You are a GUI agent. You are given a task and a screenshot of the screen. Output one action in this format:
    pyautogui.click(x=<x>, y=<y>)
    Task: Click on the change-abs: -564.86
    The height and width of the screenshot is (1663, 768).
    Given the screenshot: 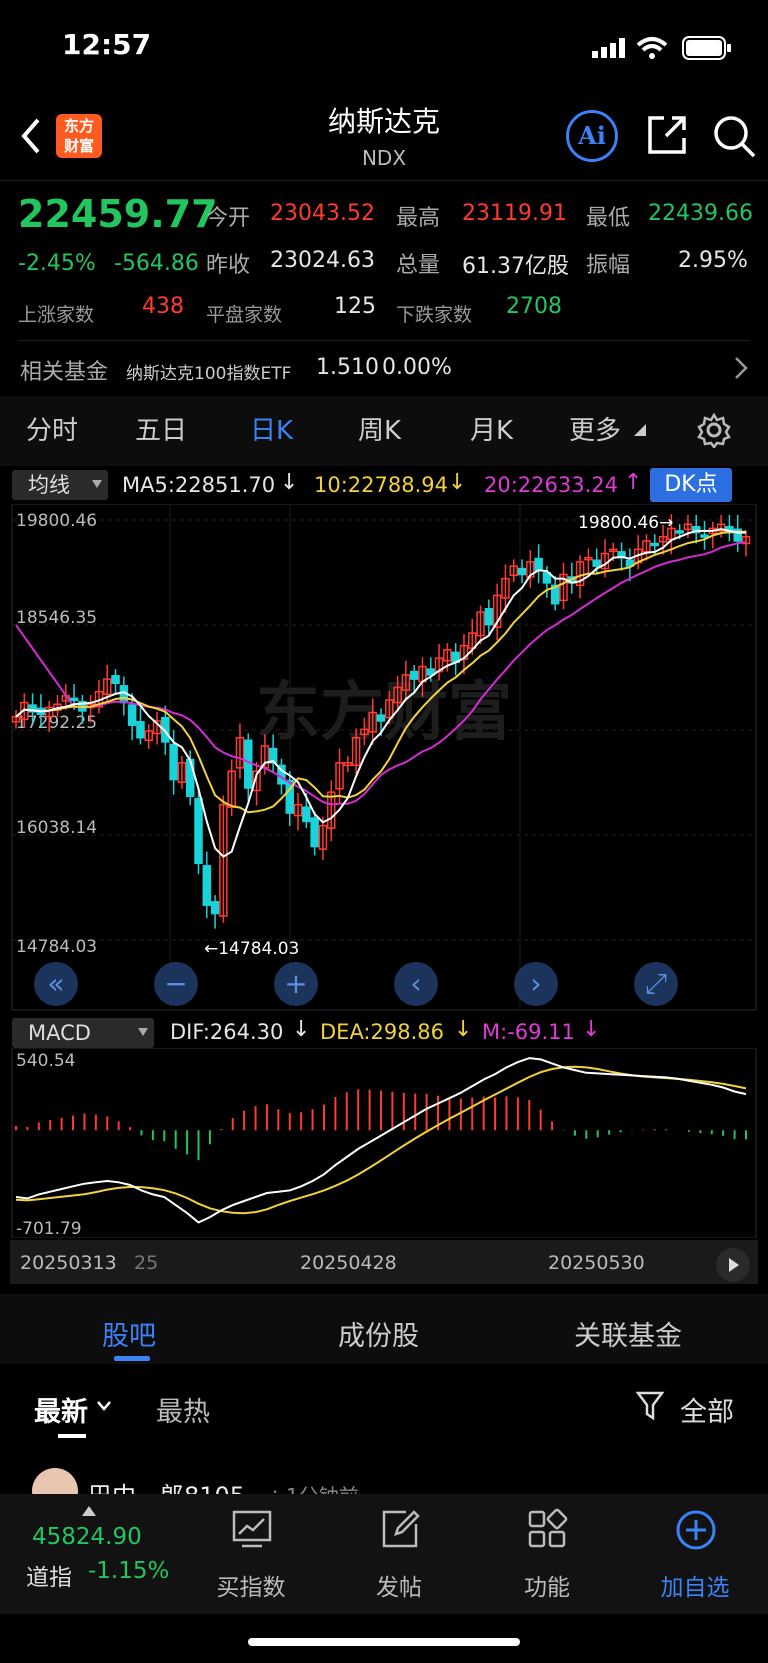 What is the action you would take?
    pyautogui.click(x=156, y=263)
    